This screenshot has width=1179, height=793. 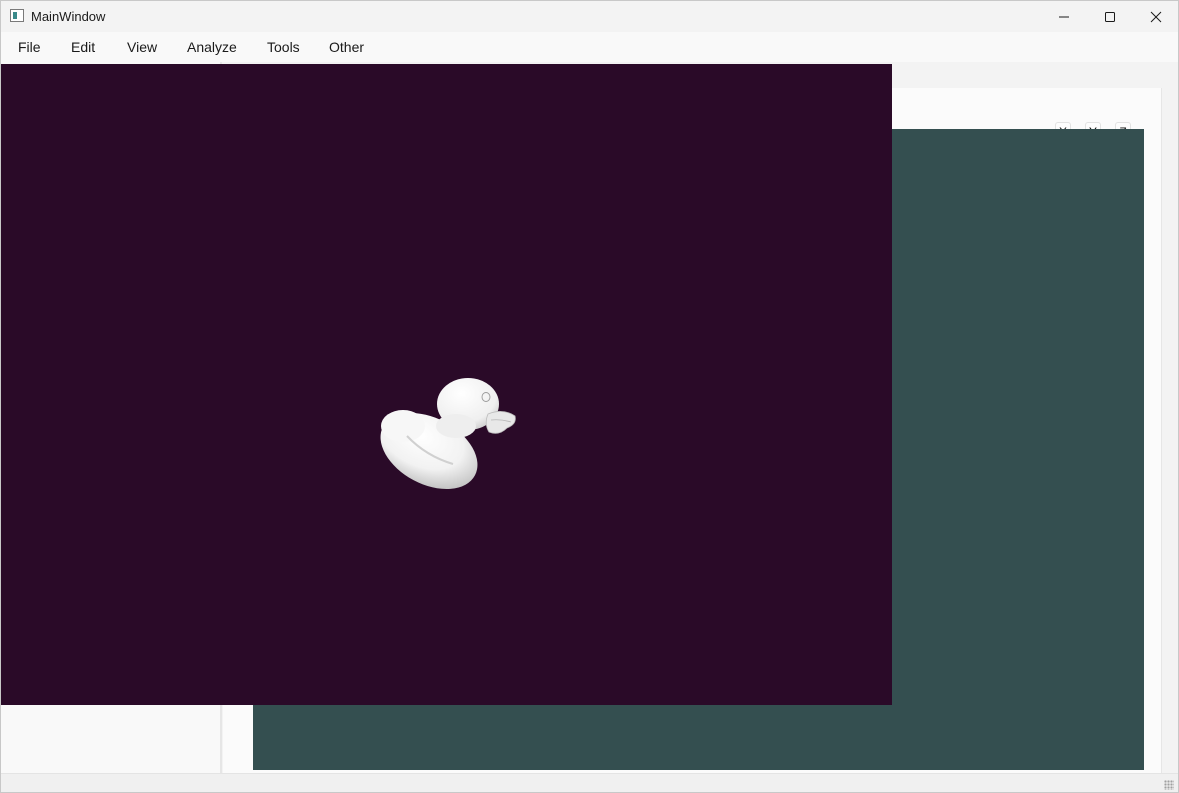 I want to click on menu-analyze: Analyze, so click(x=212, y=47).